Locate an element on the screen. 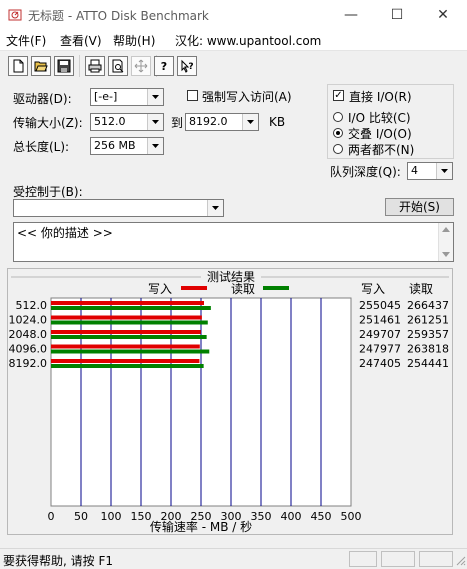  kb-label: KB is located at coordinates (277, 122).